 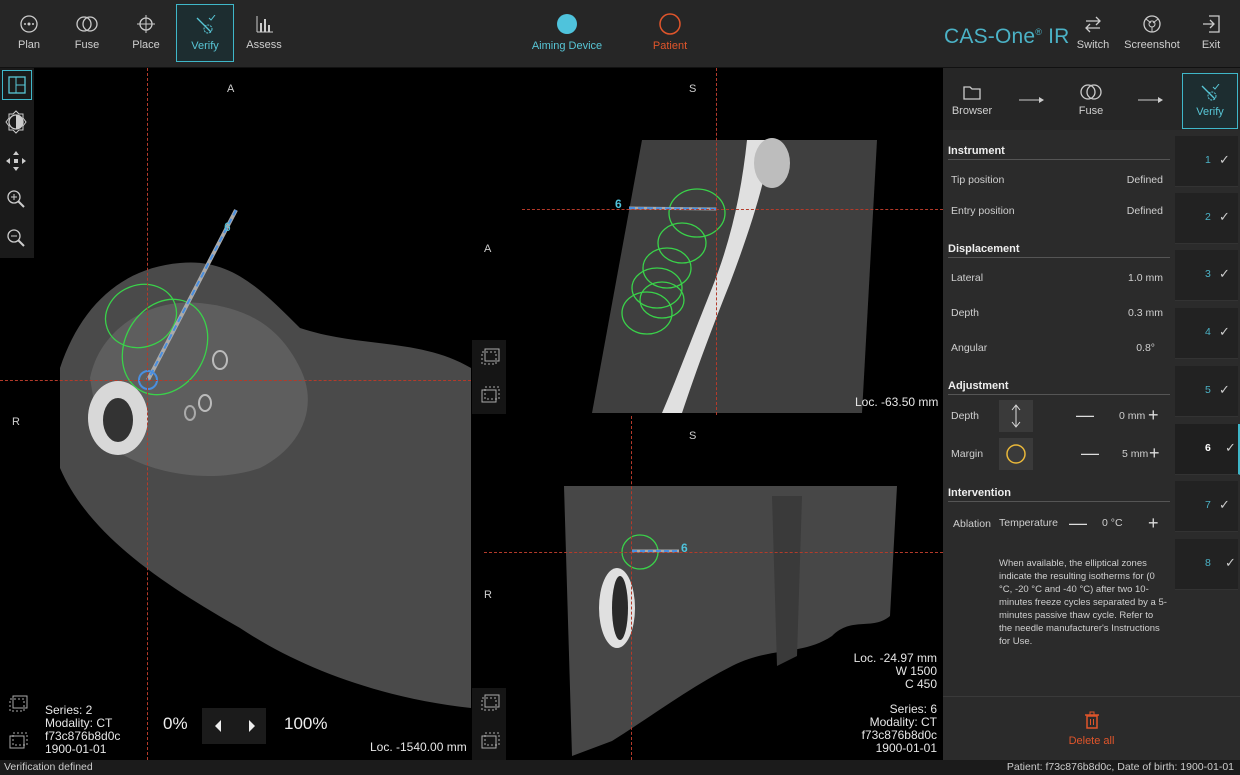 I want to click on axial-crosshair-vertical, so click(x=147, y=414).